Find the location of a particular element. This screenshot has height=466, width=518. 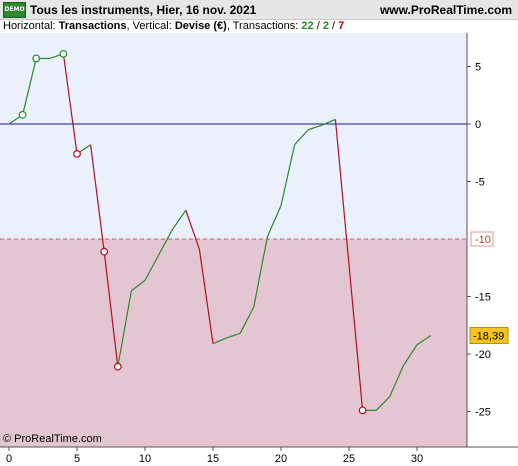

x-tick-label: 15 is located at coordinates (213, 459).